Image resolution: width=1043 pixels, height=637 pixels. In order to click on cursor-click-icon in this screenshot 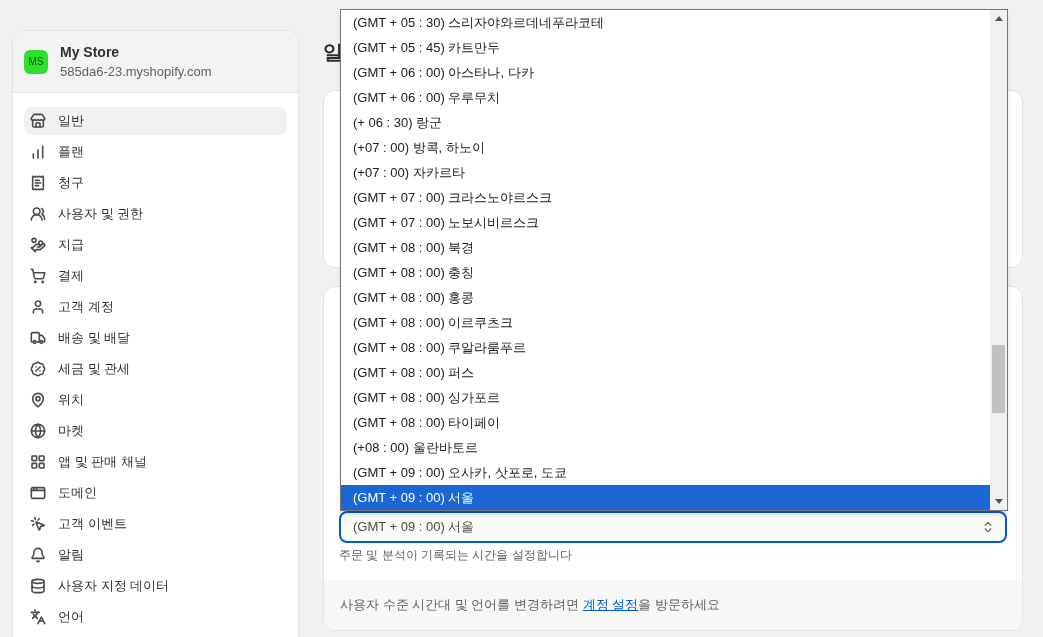, I will do `click(38, 524)`.